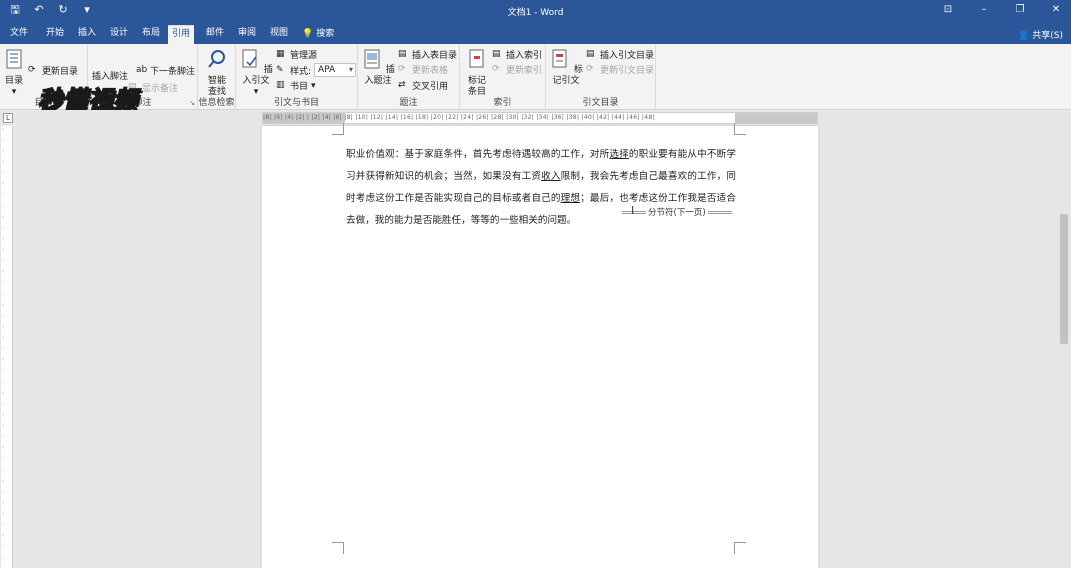  Describe the element at coordinates (1020, 10) in the screenshot. I see `restore-icon: ❐` at that location.